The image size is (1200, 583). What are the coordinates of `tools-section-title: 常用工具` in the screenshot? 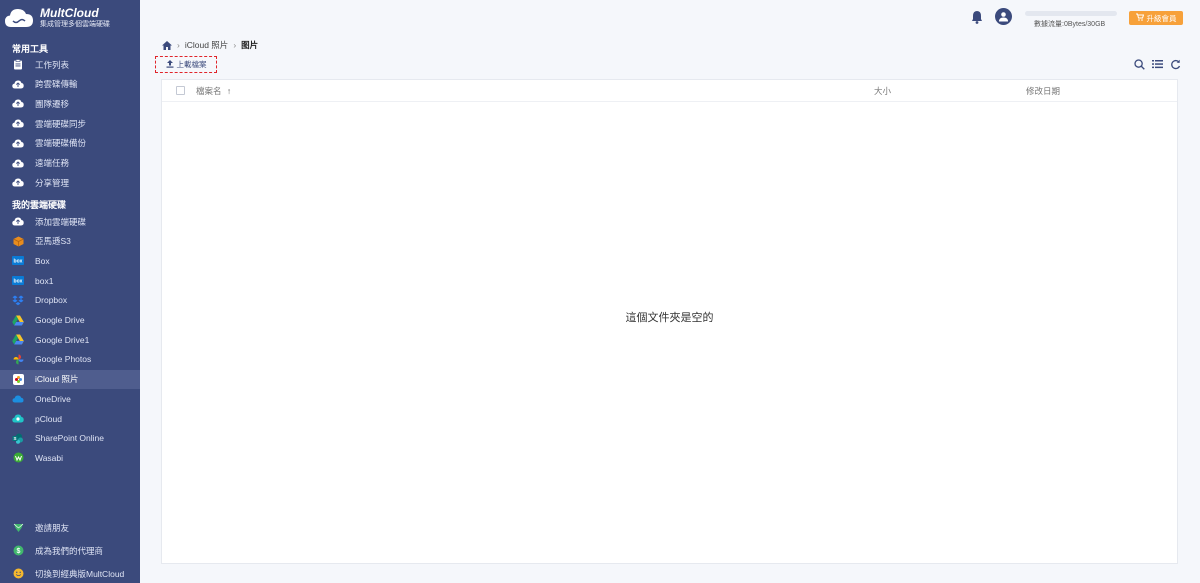 It's located at (30, 49).